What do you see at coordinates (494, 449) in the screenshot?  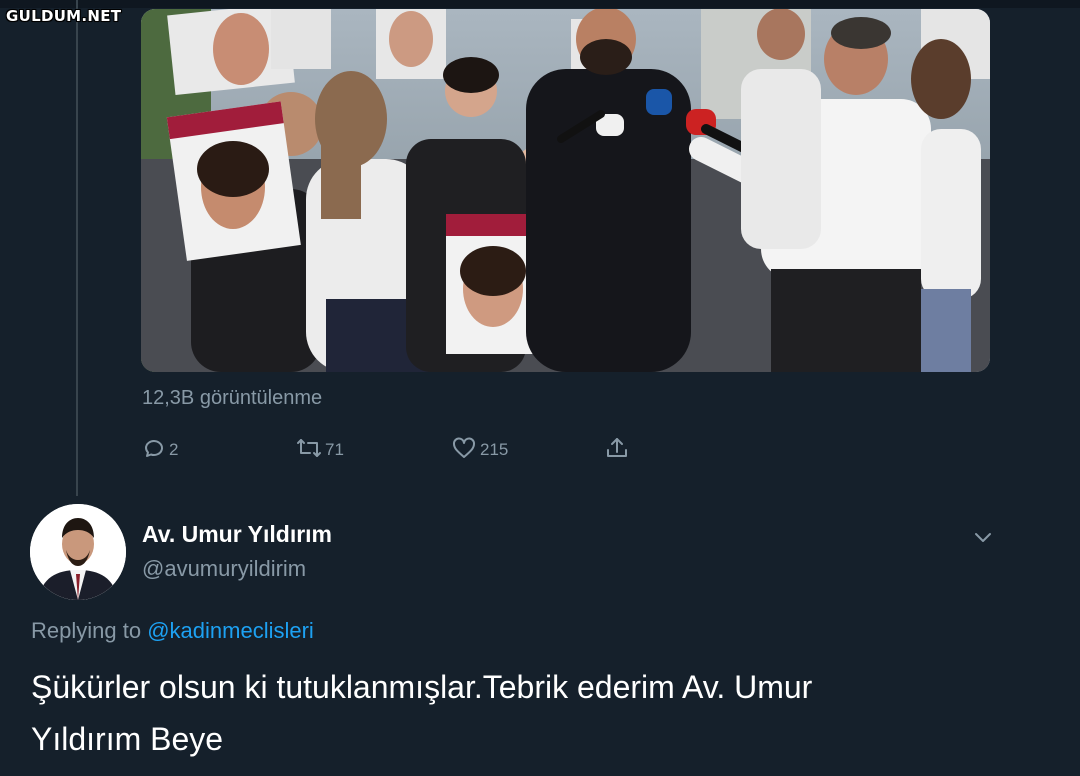 I see `like-count: 215` at bounding box center [494, 449].